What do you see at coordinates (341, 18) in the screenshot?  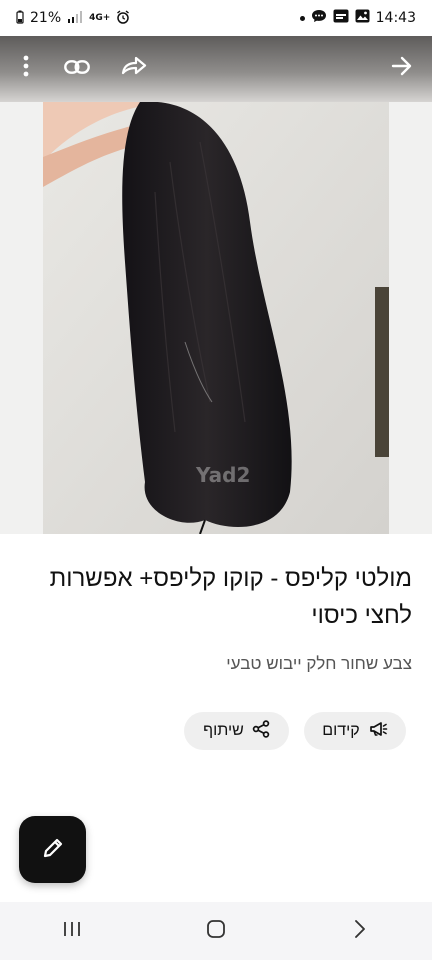 I see `app-notification-icon` at bounding box center [341, 18].